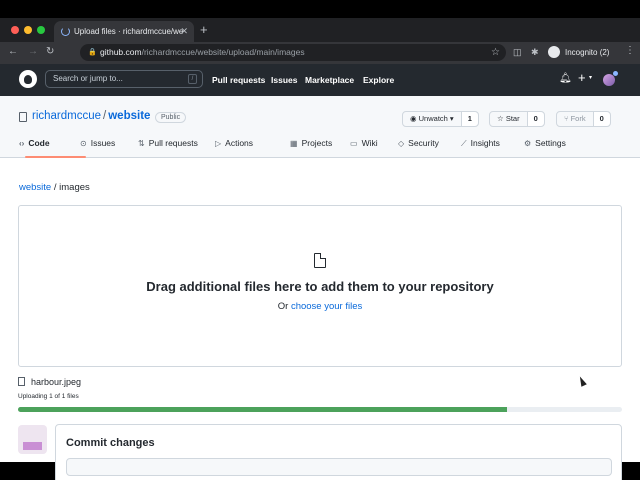 The width and height of the screenshot is (640, 480). I want to click on forward-icon: →, so click(33, 51).